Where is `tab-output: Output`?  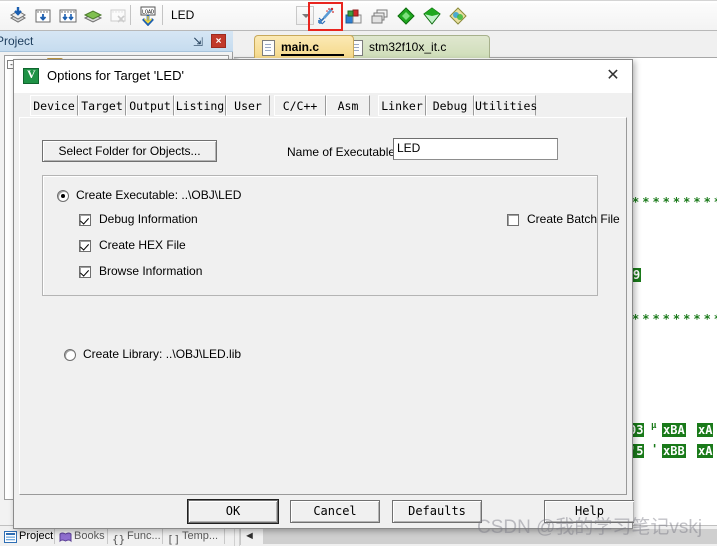 tab-output: Output is located at coordinates (150, 105).